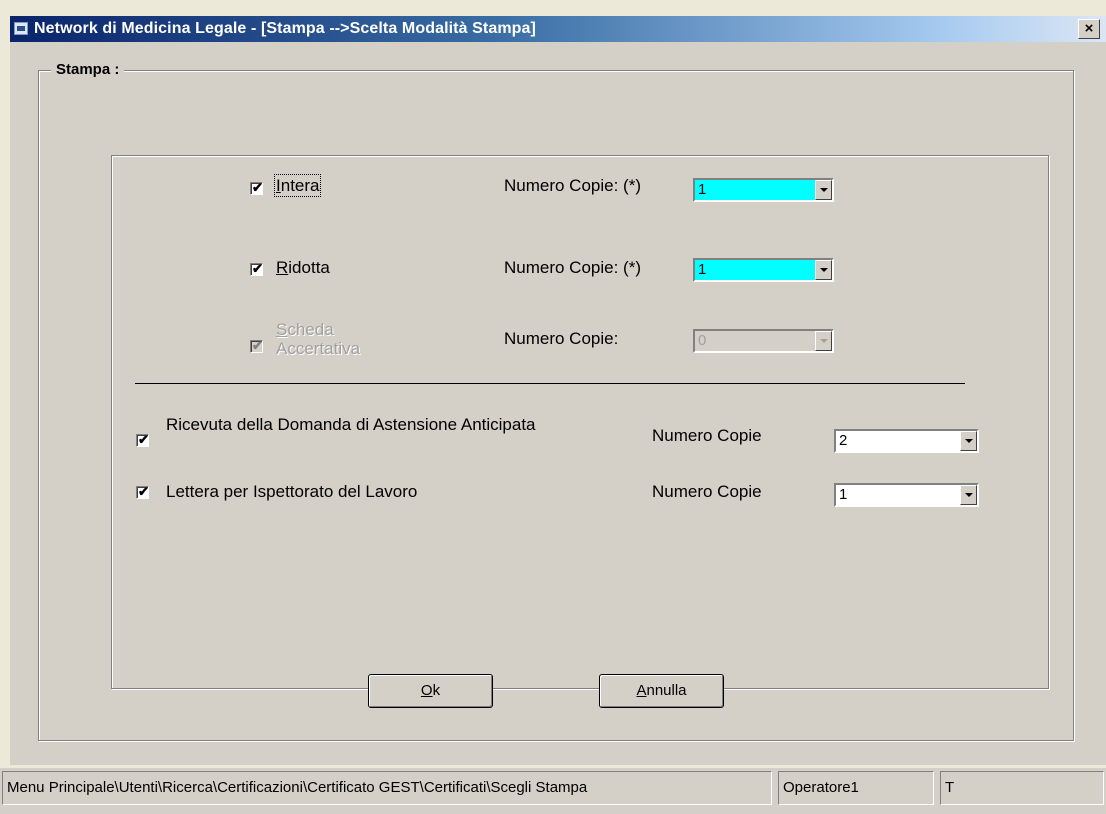 The image size is (1106, 814). I want to click on ridotta-copies-combo: 1, so click(763, 270).